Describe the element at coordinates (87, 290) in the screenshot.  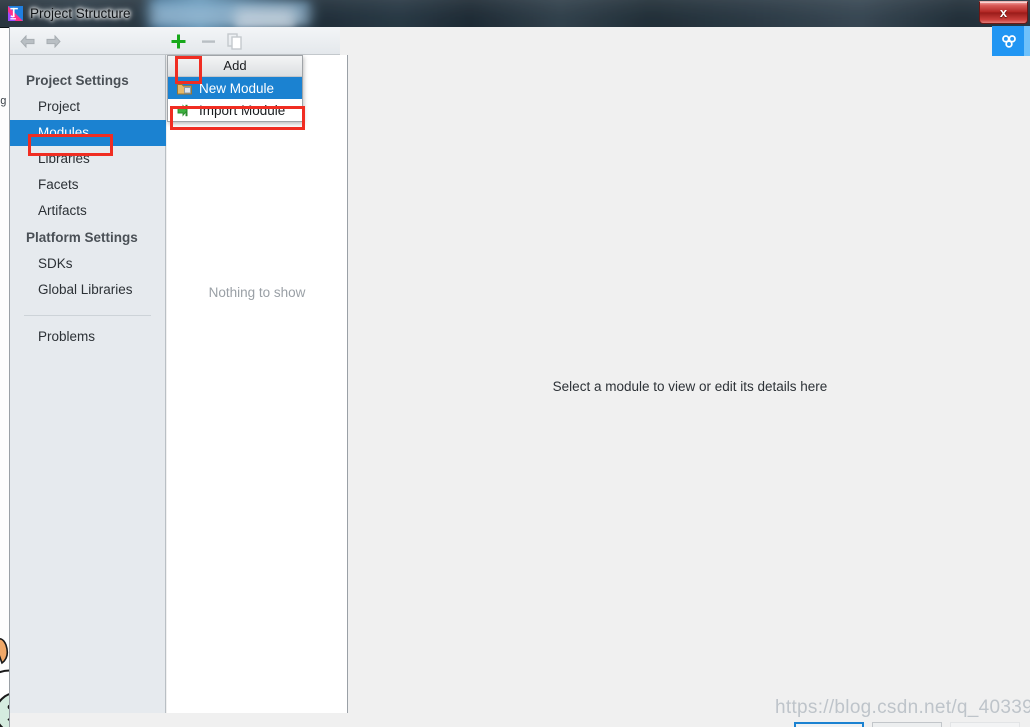
I see `sidebar-item-global-libraries: Global Libraries` at that location.